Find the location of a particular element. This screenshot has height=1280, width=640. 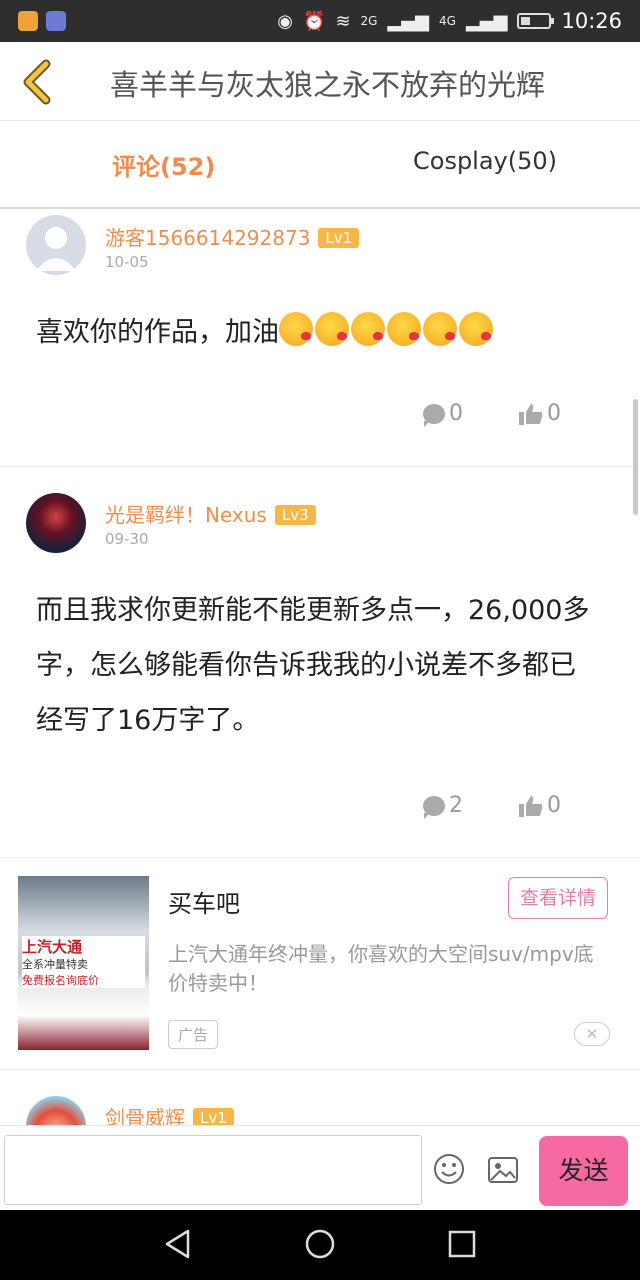

recents-nav-icon is located at coordinates (462, 1244).